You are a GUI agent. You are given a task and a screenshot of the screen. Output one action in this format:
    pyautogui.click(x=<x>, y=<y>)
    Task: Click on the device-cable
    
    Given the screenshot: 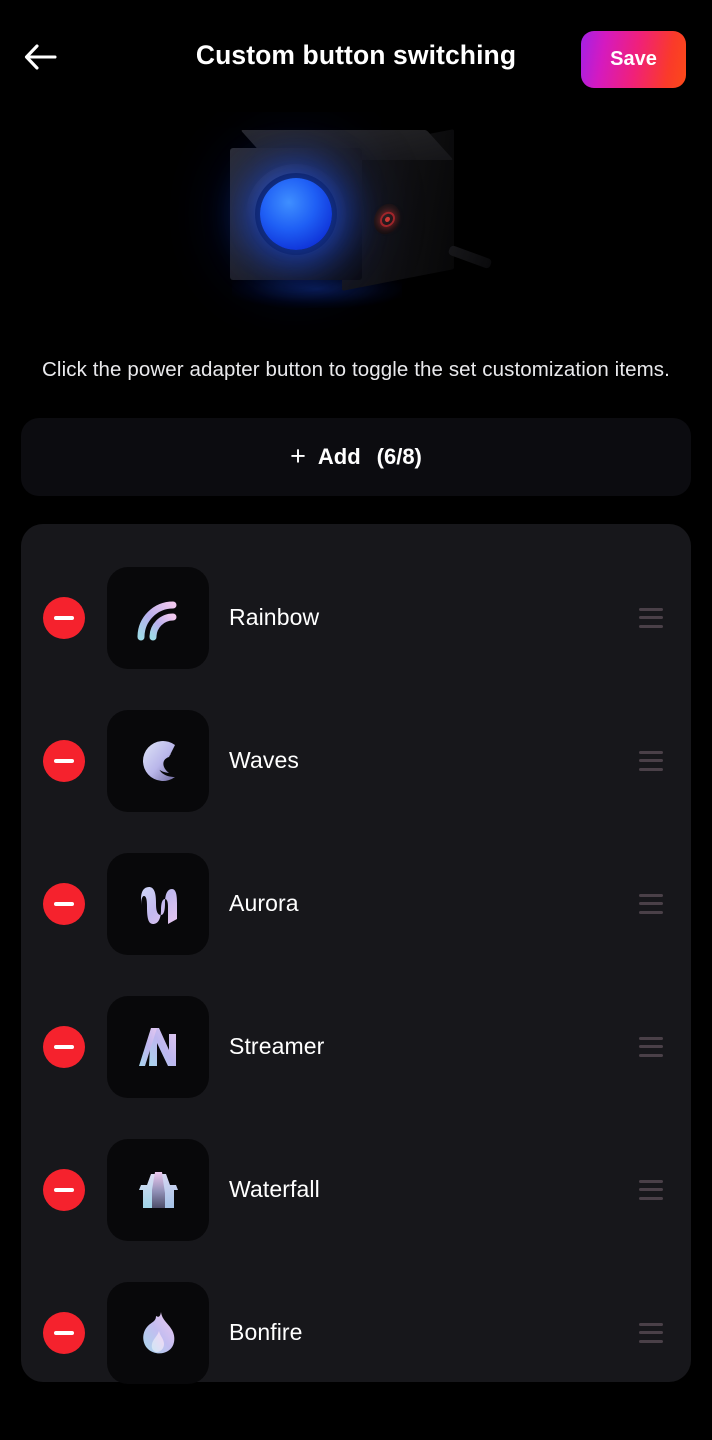 What is the action you would take?
    pyautogui.click(x=470, y=257)
    